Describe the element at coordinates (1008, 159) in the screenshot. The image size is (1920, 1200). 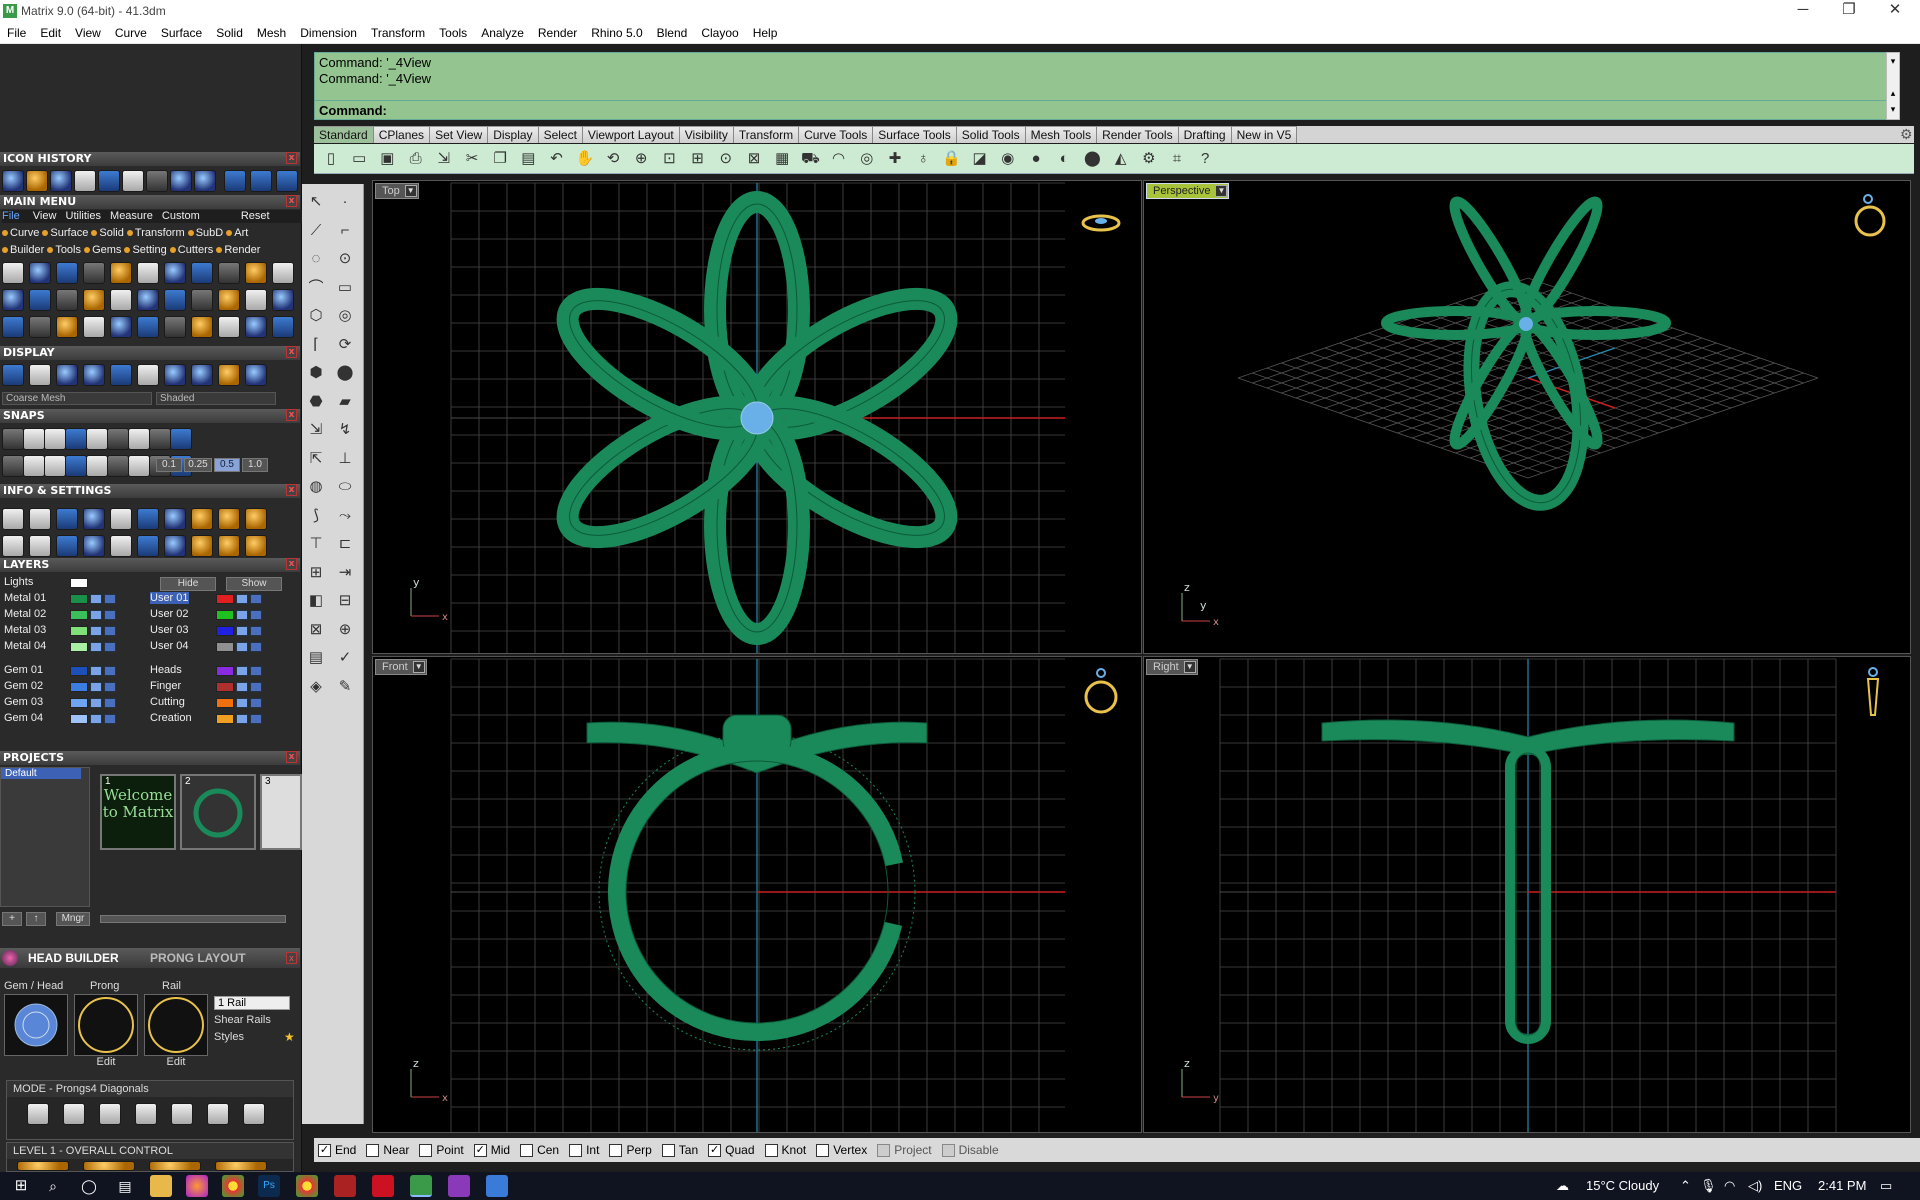
I see `color-wheel-icon: ◉` at that location.